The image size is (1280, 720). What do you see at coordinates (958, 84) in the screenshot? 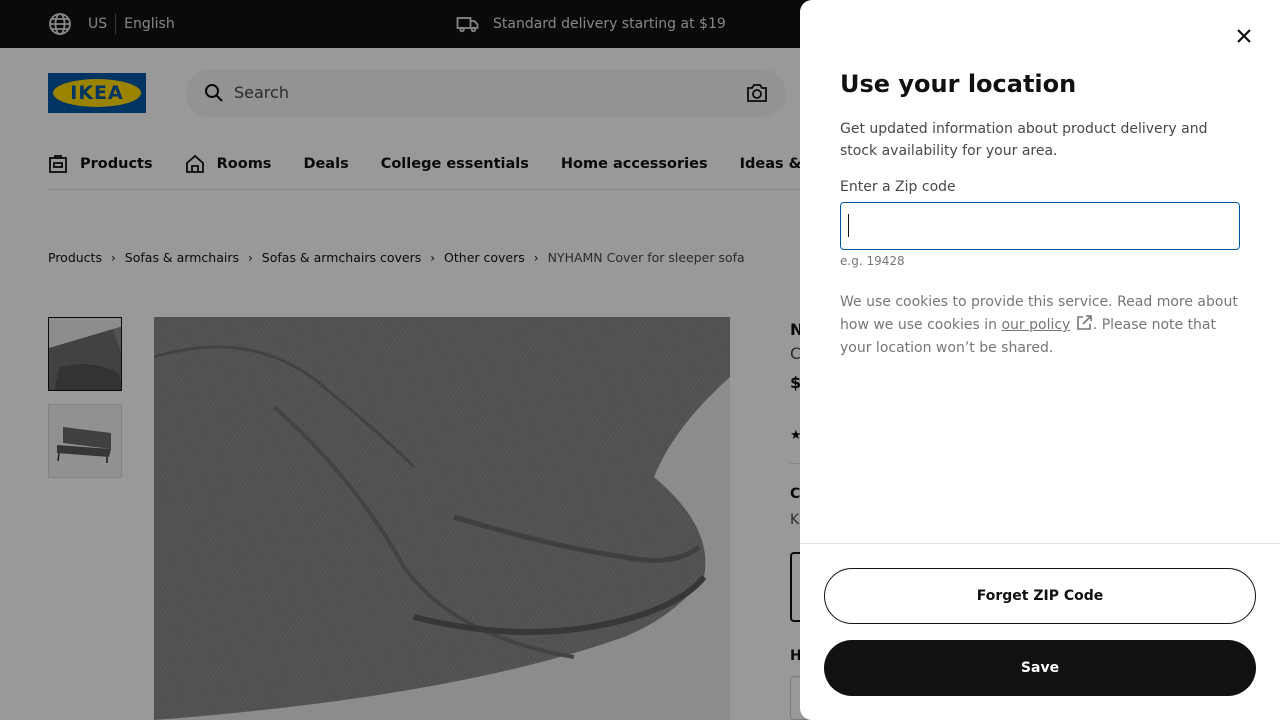
I see `modal-title: Use your location` at bounding box center [958, 84].